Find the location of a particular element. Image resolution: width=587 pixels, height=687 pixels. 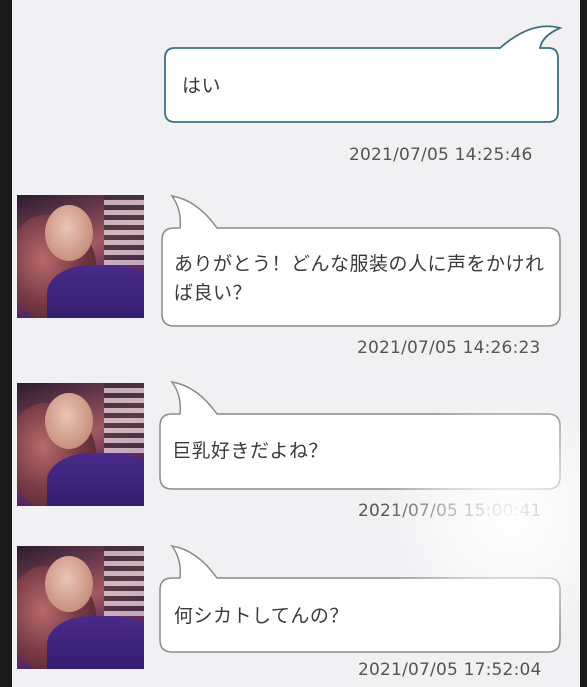

message-text: 何シカトしてんの？ is located at coordinates (261, 616).